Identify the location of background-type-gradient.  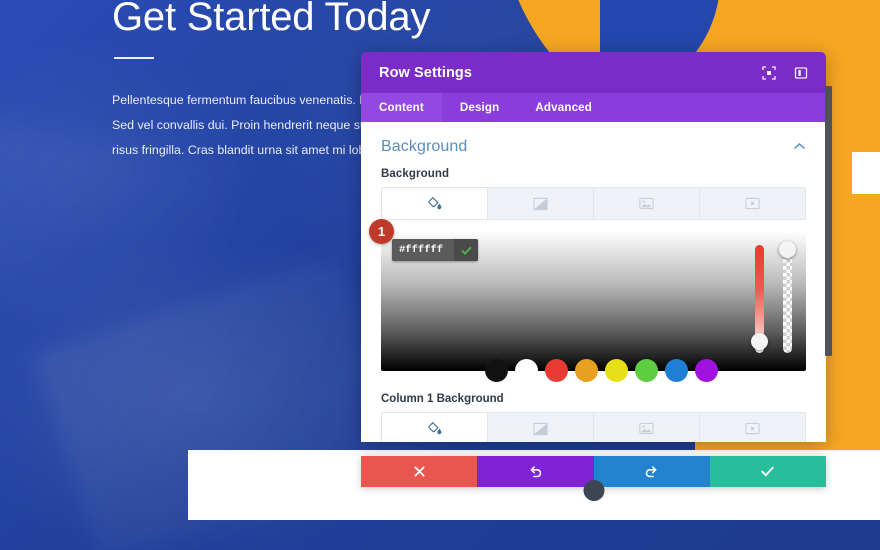
(541, 203).